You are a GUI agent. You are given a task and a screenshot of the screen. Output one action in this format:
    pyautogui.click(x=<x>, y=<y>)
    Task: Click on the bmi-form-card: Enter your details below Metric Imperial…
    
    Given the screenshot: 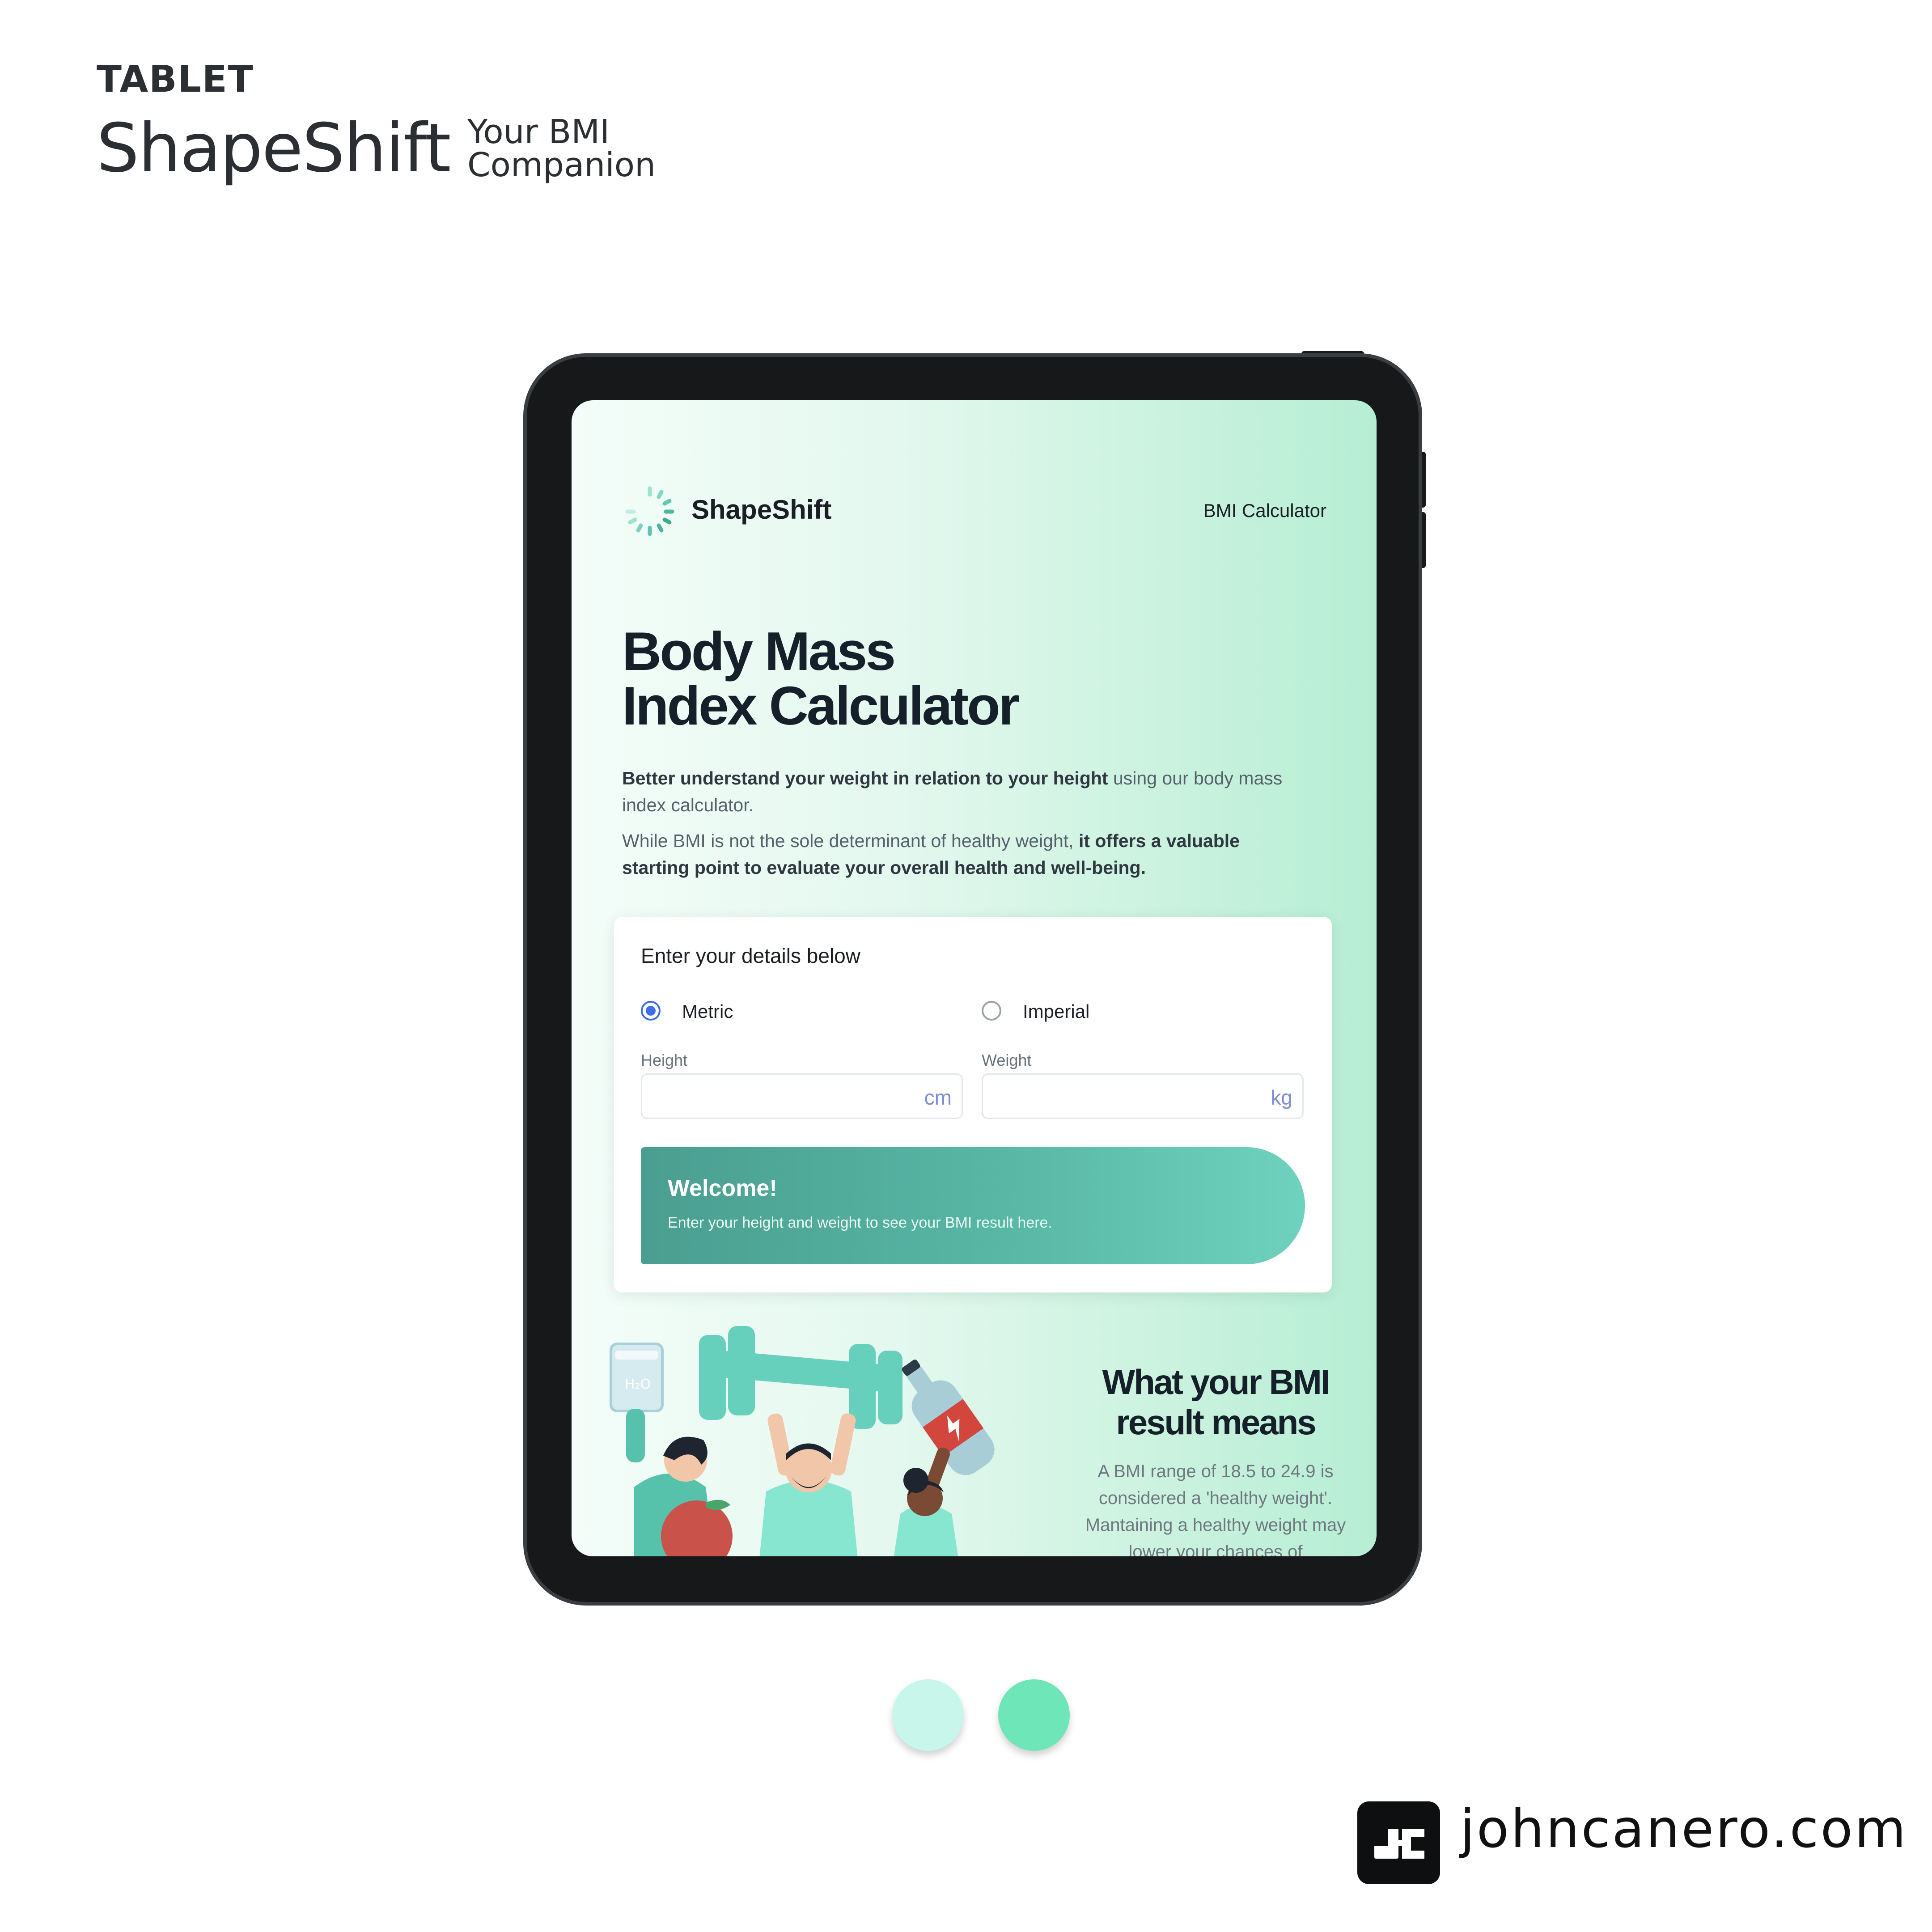 What is the action you would take?
    pyautogui.click(x=973, y=1104)
    